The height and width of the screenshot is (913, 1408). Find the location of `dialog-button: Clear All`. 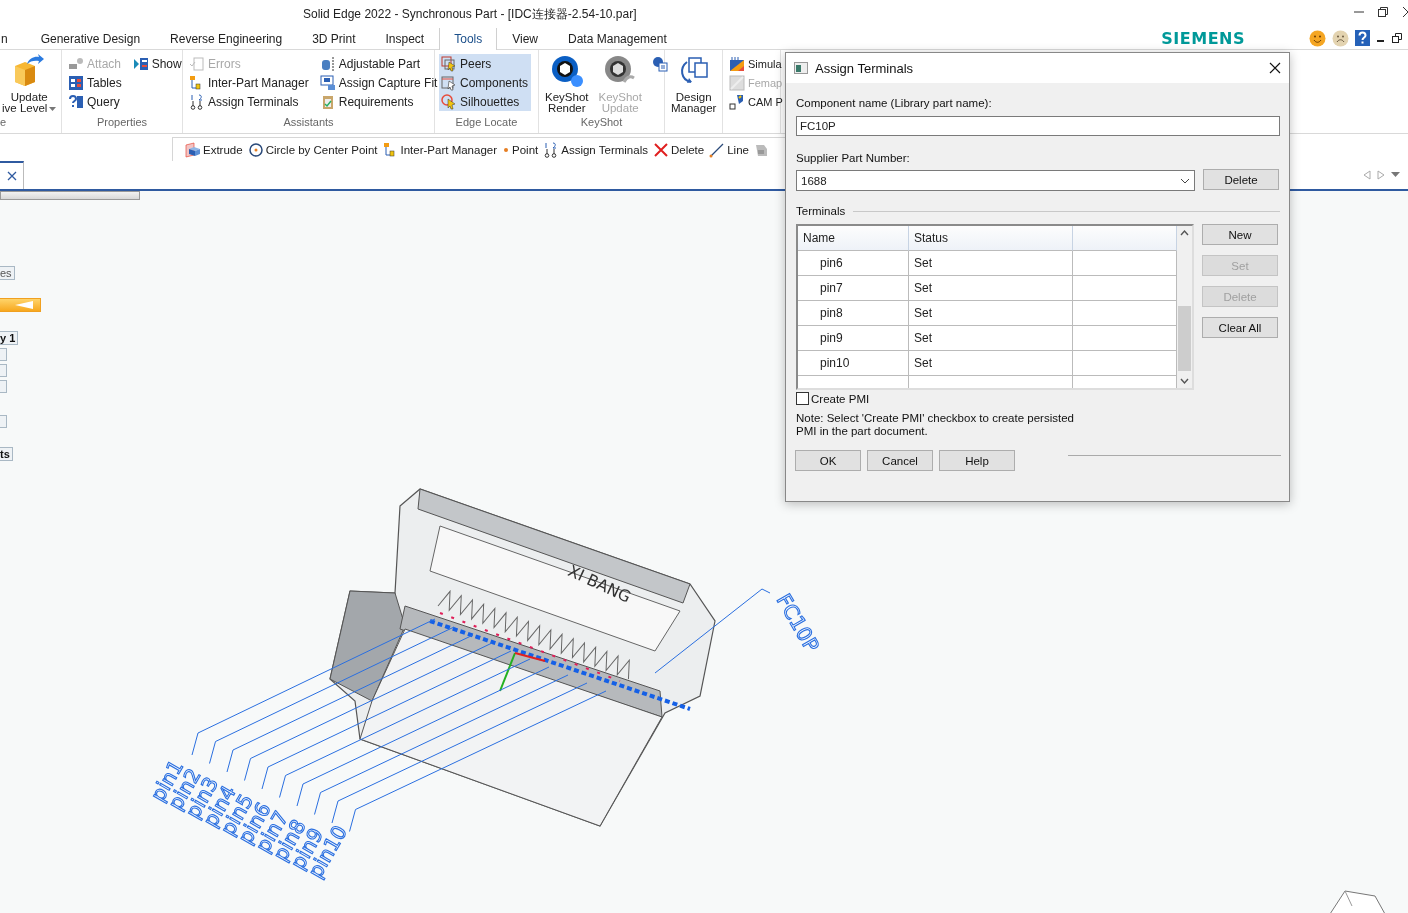

dialog-button: Clear All is located at coordinates (1240, 327).